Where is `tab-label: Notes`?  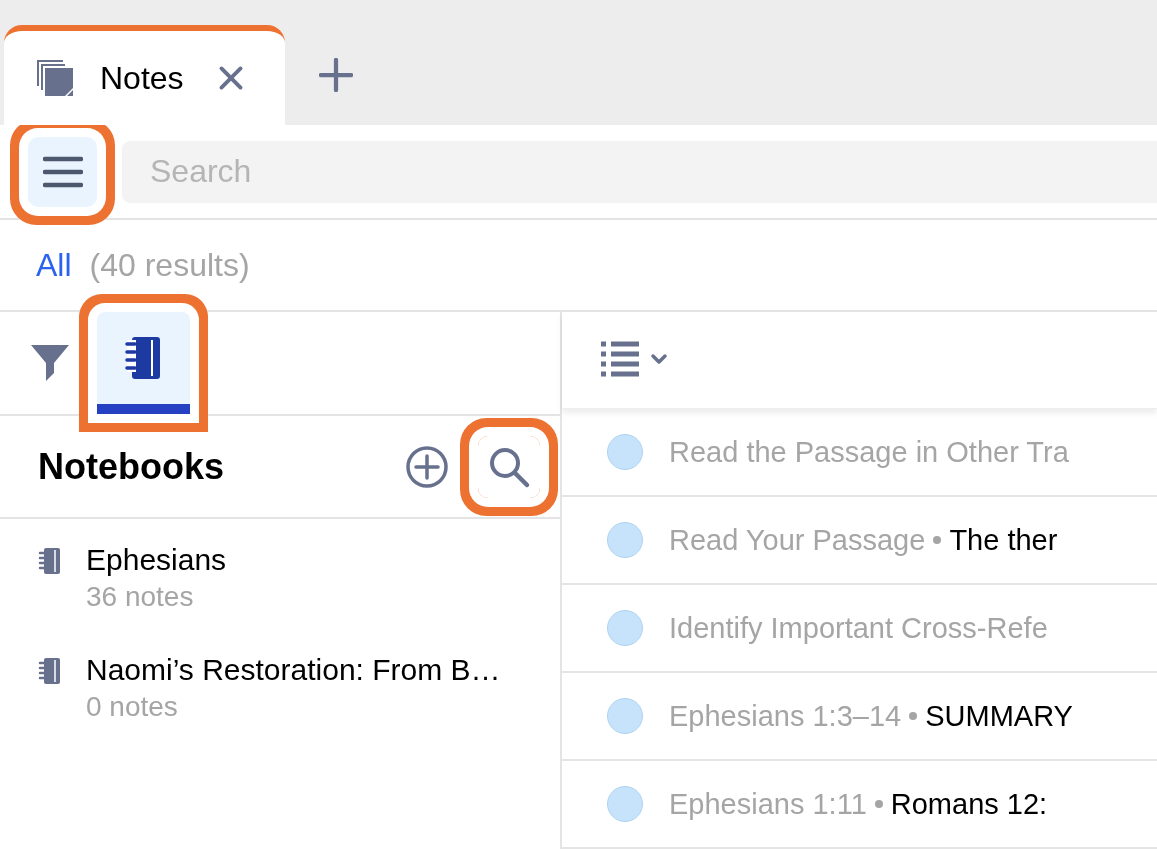
tab-label: Notes is located at coordinates (142, 78).